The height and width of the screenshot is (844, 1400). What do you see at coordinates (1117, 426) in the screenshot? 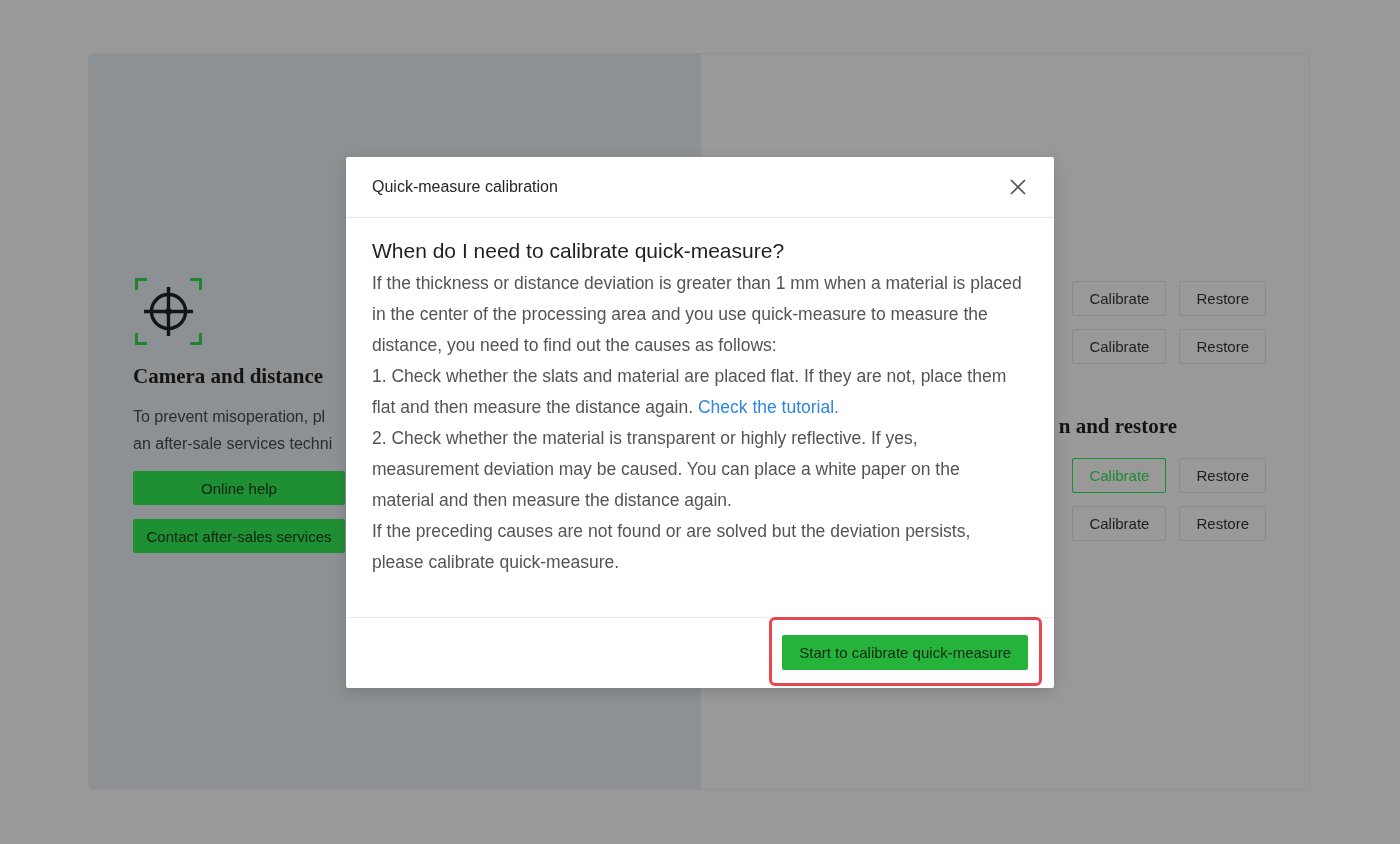
I see `section-heading: n and restore` at bounding box center [1117, 426].